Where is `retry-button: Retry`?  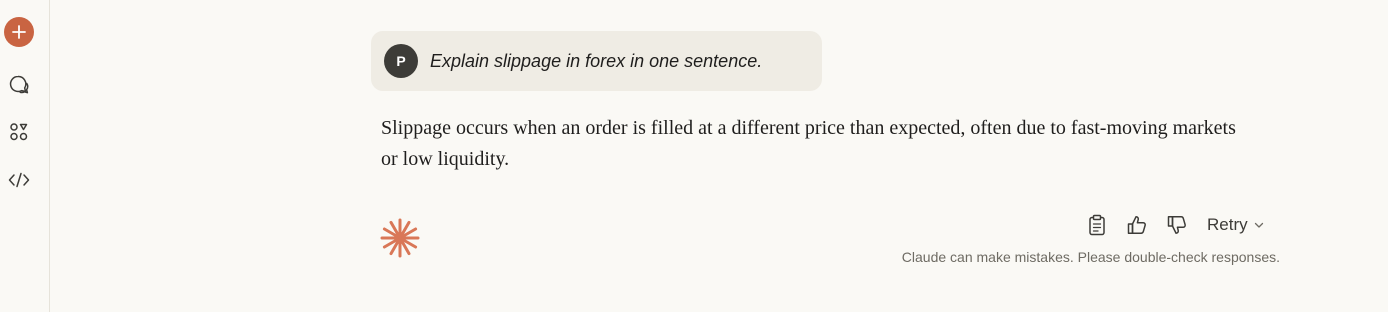
retry-button: Retry is located at coordinates (1235, 225).